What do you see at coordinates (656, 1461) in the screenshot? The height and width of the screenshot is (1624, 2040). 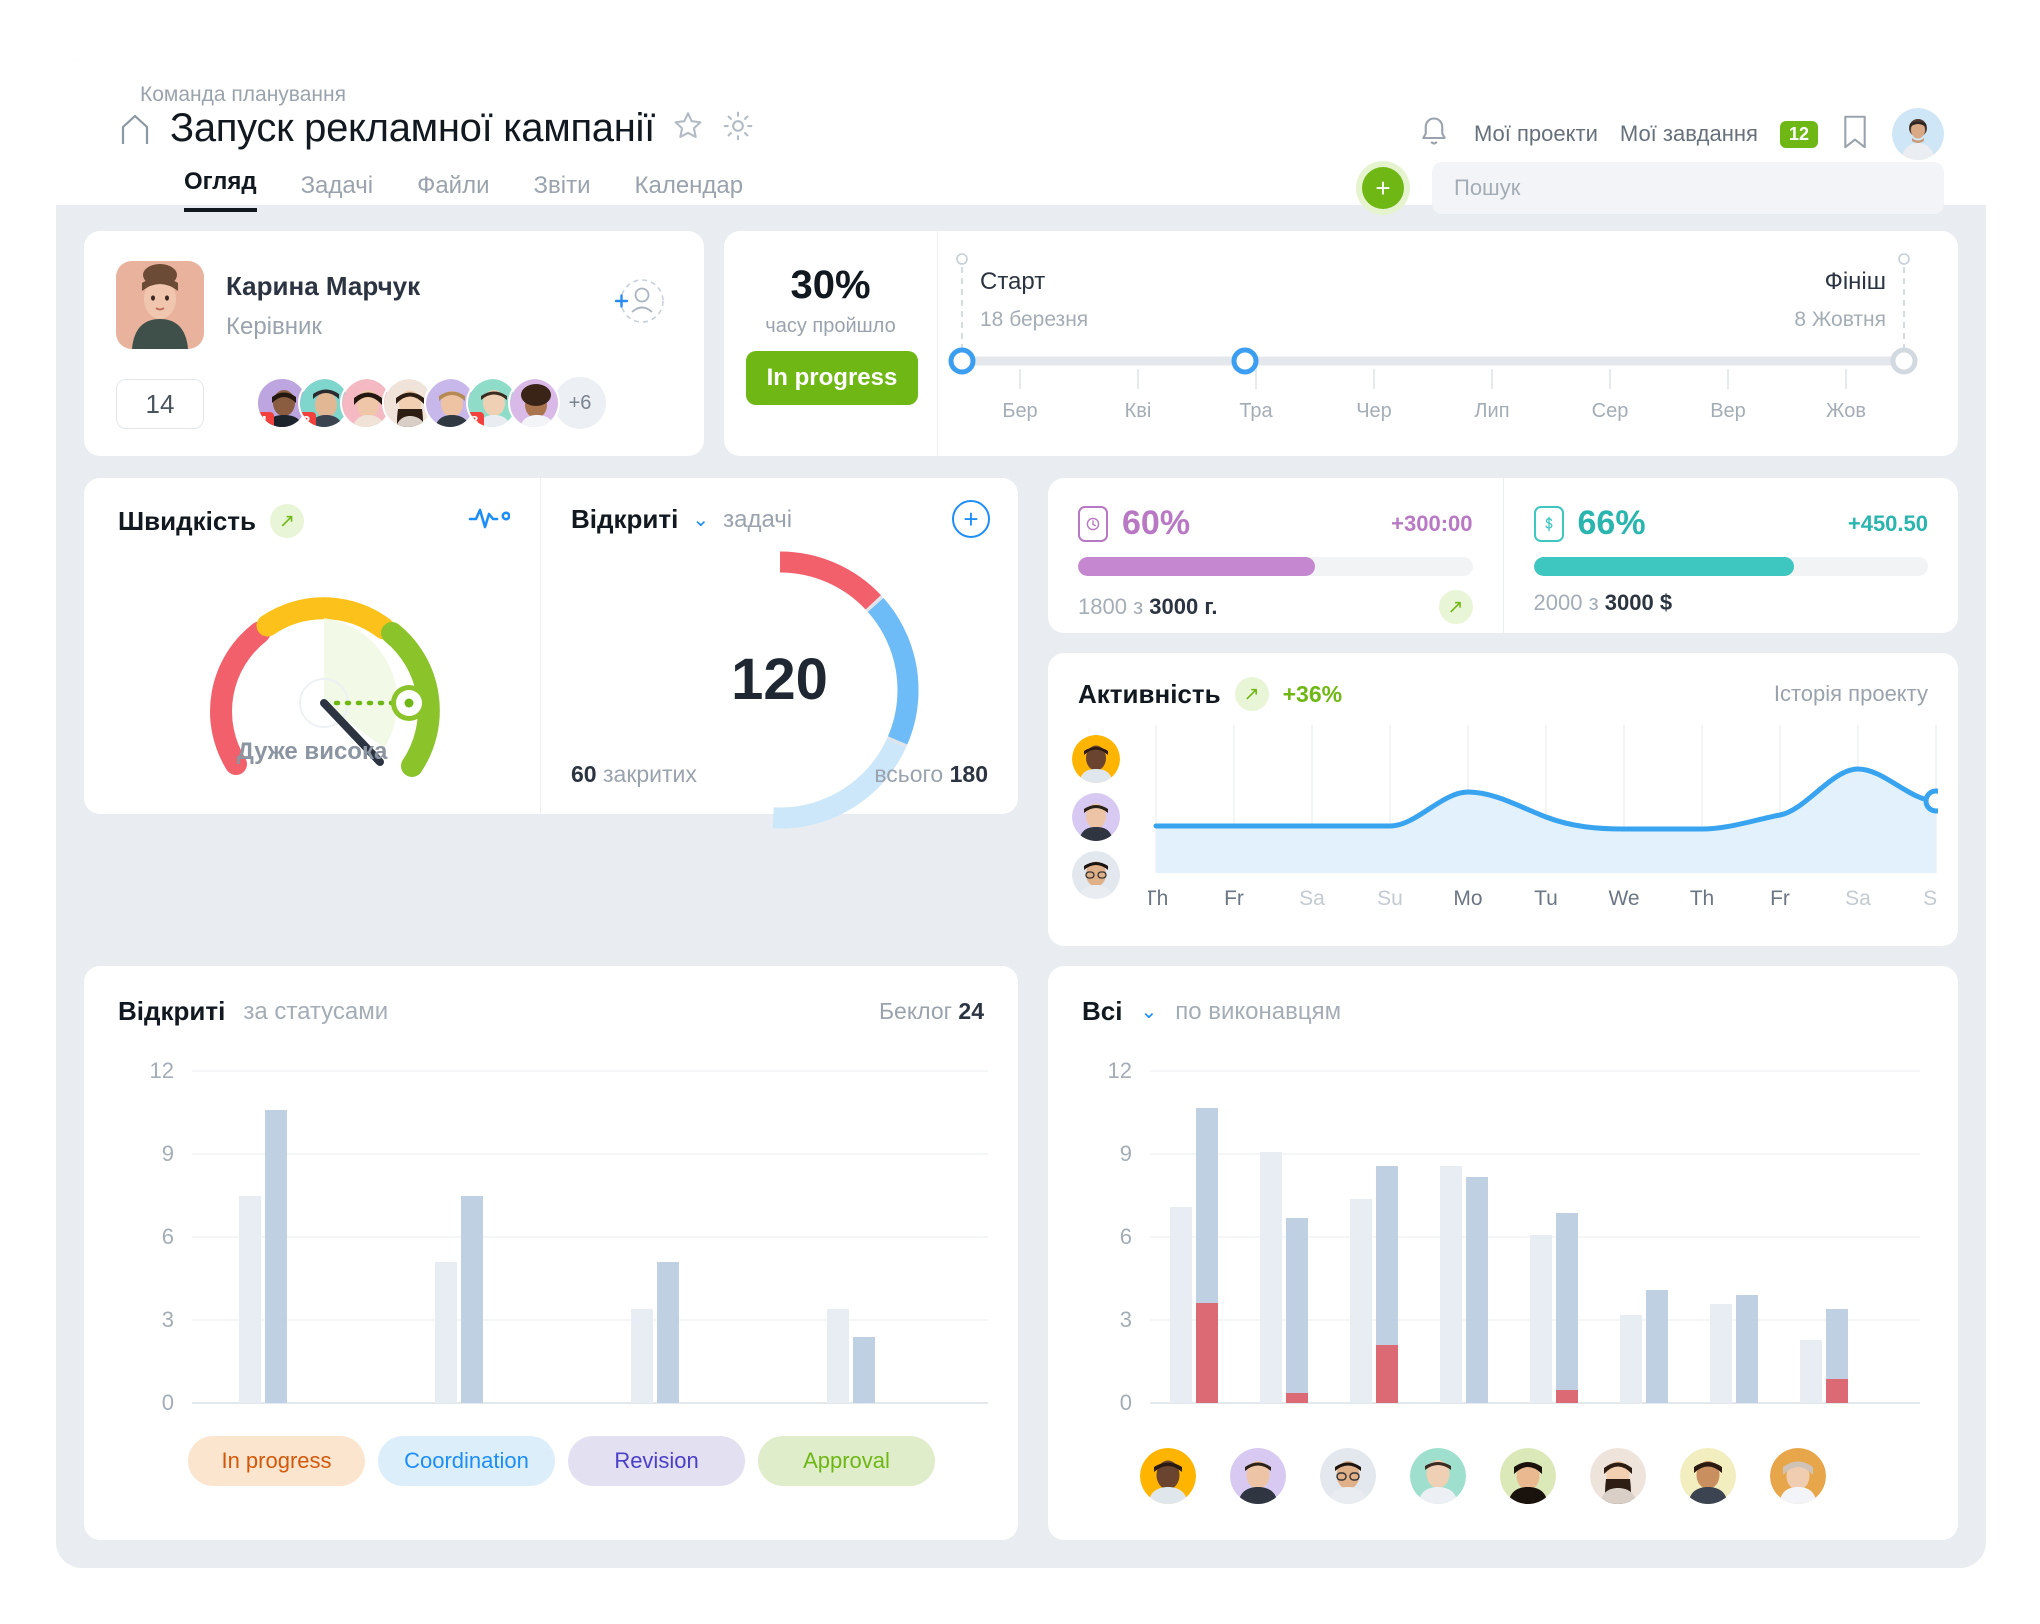 I see `pill-revision: Revision` at bounding box center [656, 1461].